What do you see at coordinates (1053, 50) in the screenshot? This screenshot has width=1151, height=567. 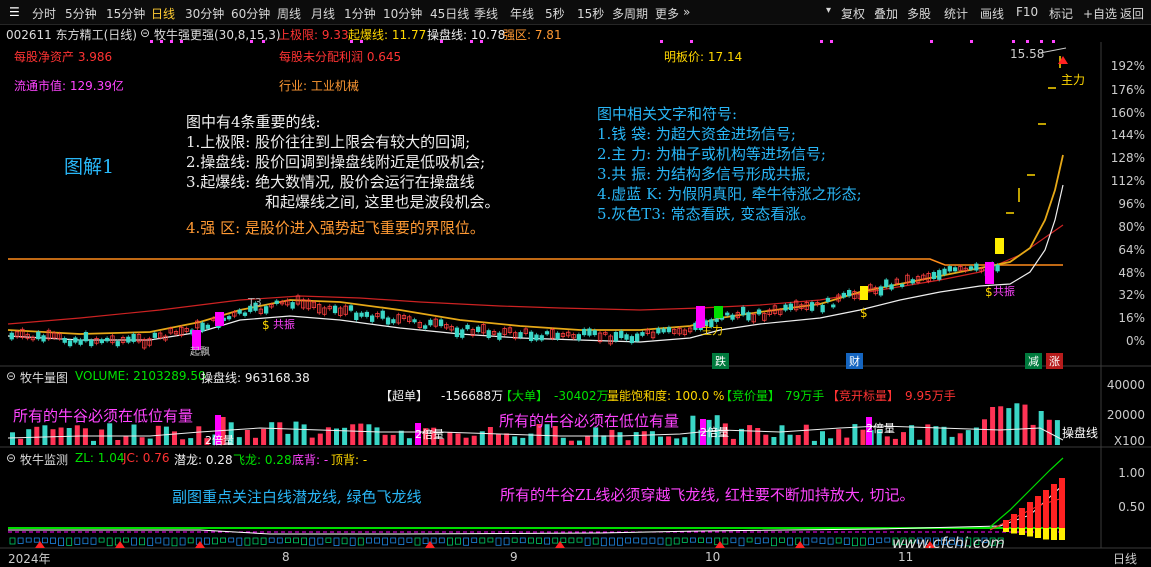 I see `high-pointer` at bounding box center [1053, 50].